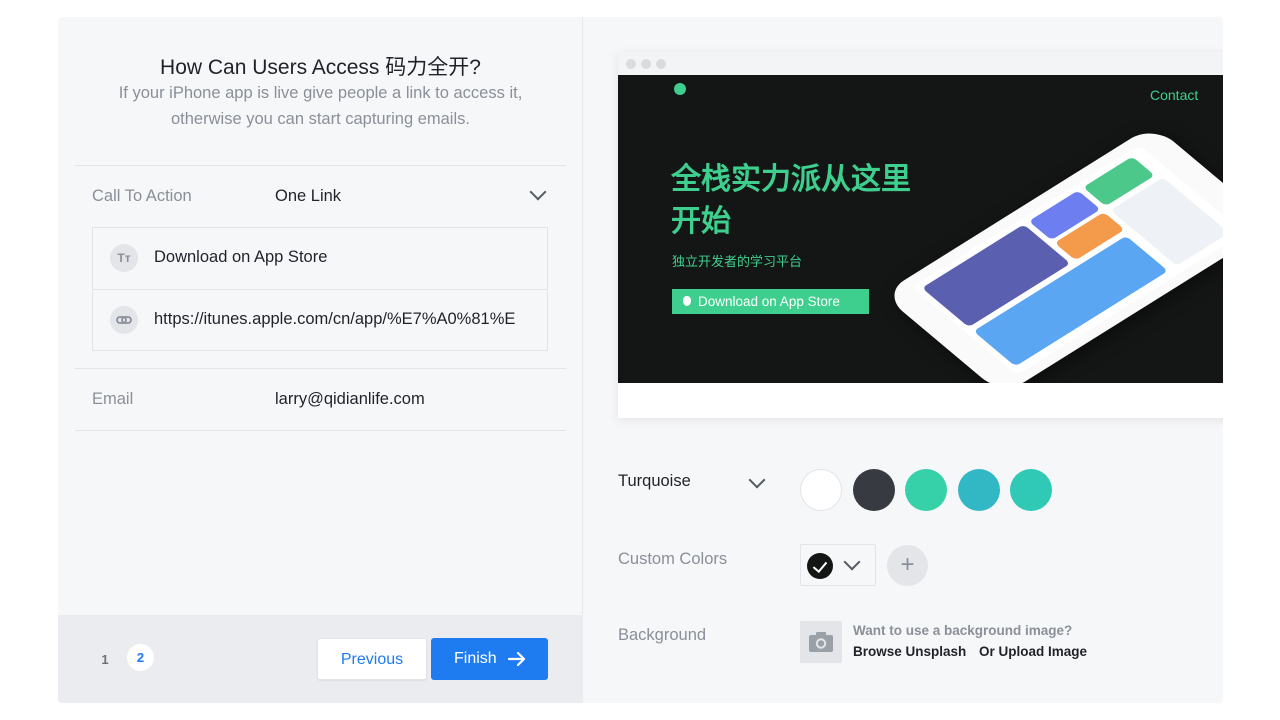 The height and width of the screenshot is (720, 1280). I want to click on page-2-button: 2, so click(140, 657).